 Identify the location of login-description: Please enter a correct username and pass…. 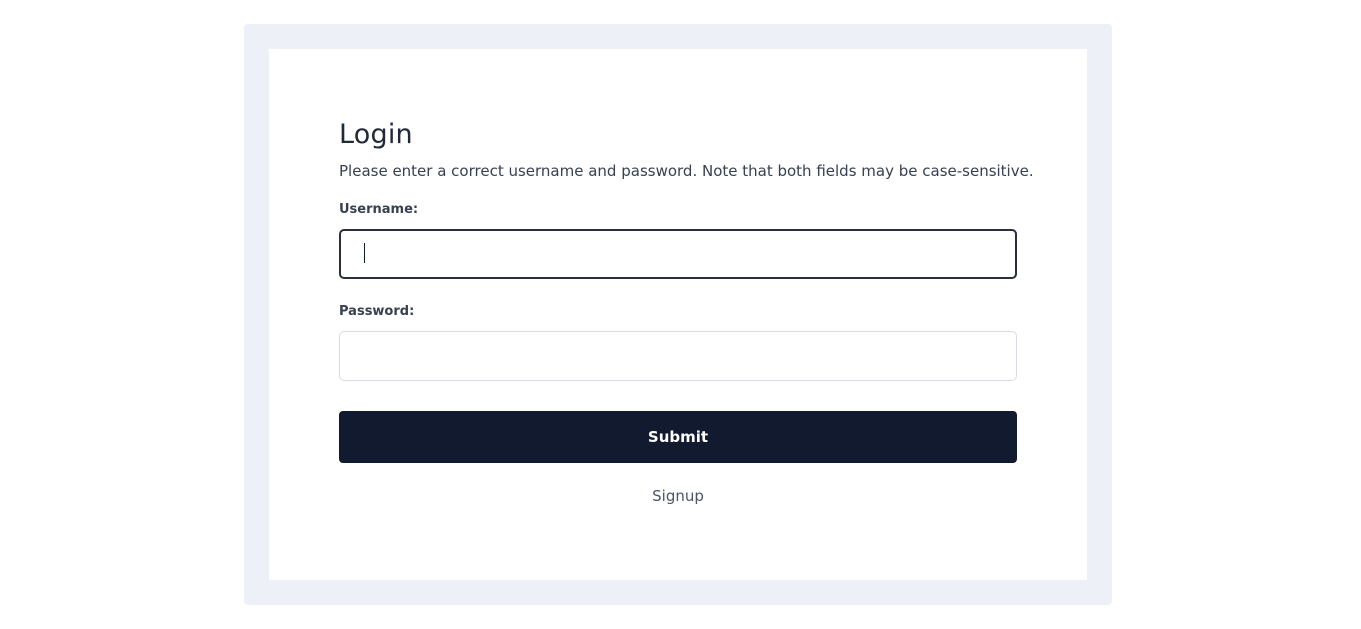
(686, 171).